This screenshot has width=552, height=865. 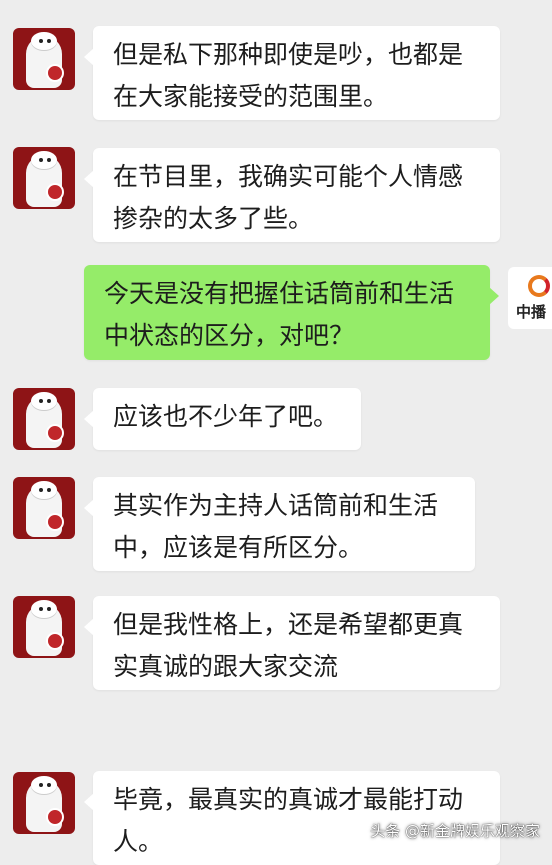 I want to click on self-avatar: 中播, so click(x=530, y=298).